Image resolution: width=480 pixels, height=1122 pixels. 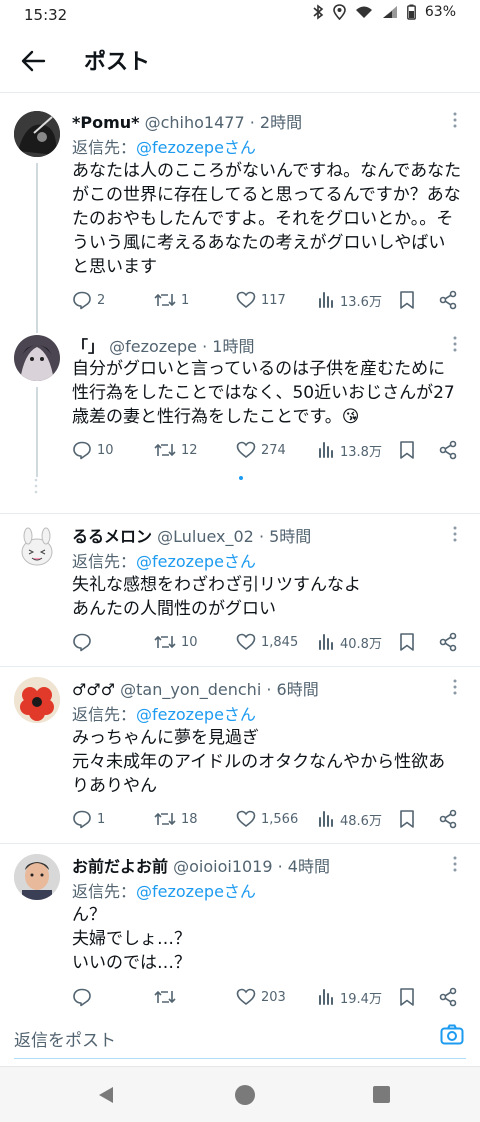 I want to click on post-header: るるメロン @Luluex_02 · 5時間, so click(x=191, y=535).